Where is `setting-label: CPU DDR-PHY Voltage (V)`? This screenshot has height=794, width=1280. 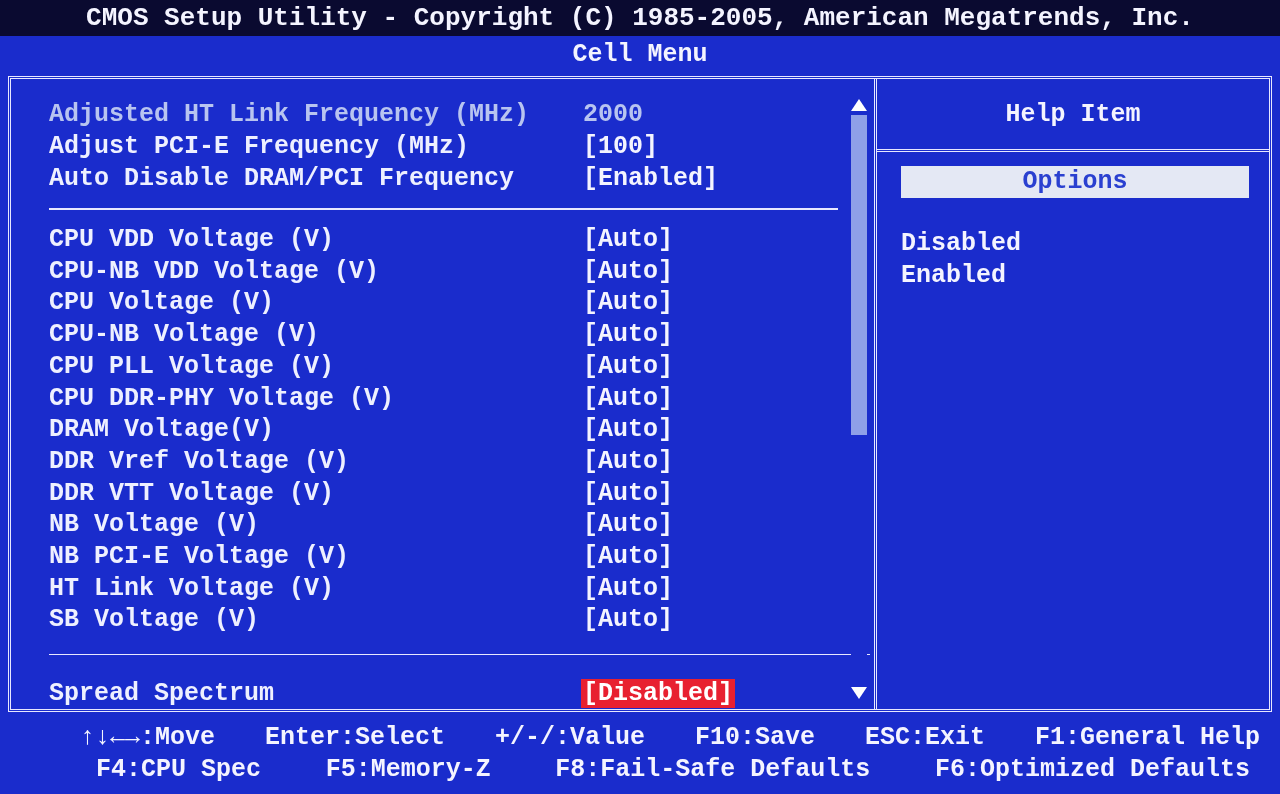
setting-label: CPU DDR-PHY Voltage (V) is located at coordinates (222, 398).